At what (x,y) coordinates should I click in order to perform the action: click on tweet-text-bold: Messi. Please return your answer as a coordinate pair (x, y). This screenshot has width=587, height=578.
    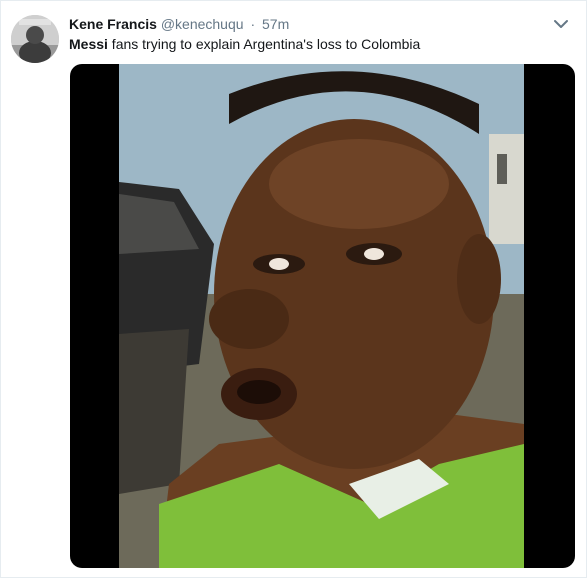
    Looking at the image, I should click on (88, 44).